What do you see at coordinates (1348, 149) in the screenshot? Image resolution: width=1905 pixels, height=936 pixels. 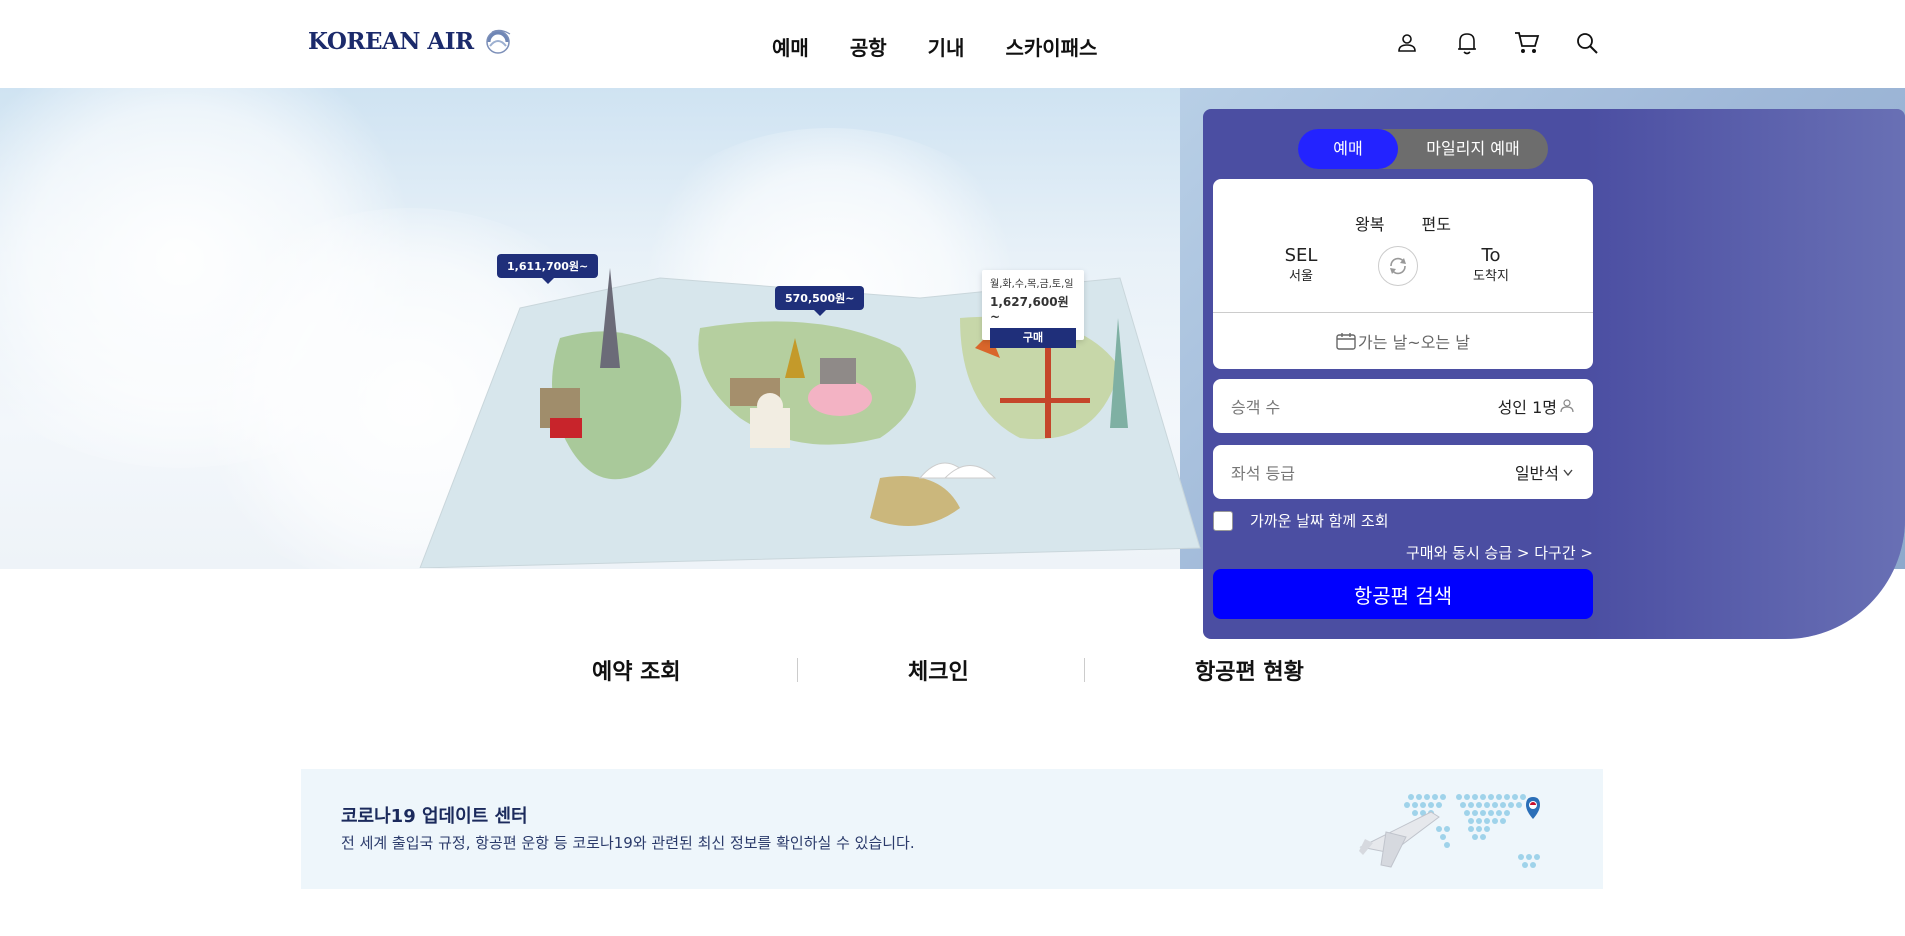 I see `tab-booking: 예매` at bounding box center [1348, 149].